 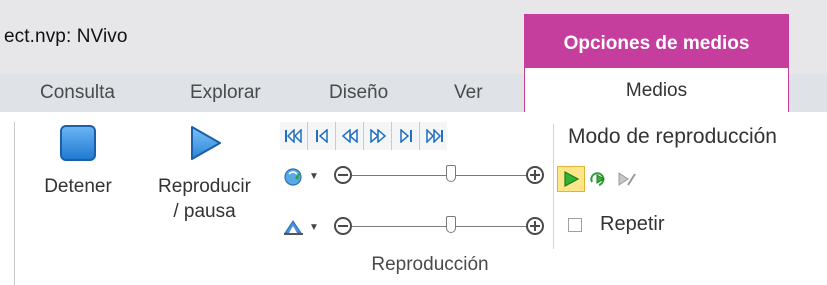 I want to click on fast-forward-button, so click(x=378, y=136).